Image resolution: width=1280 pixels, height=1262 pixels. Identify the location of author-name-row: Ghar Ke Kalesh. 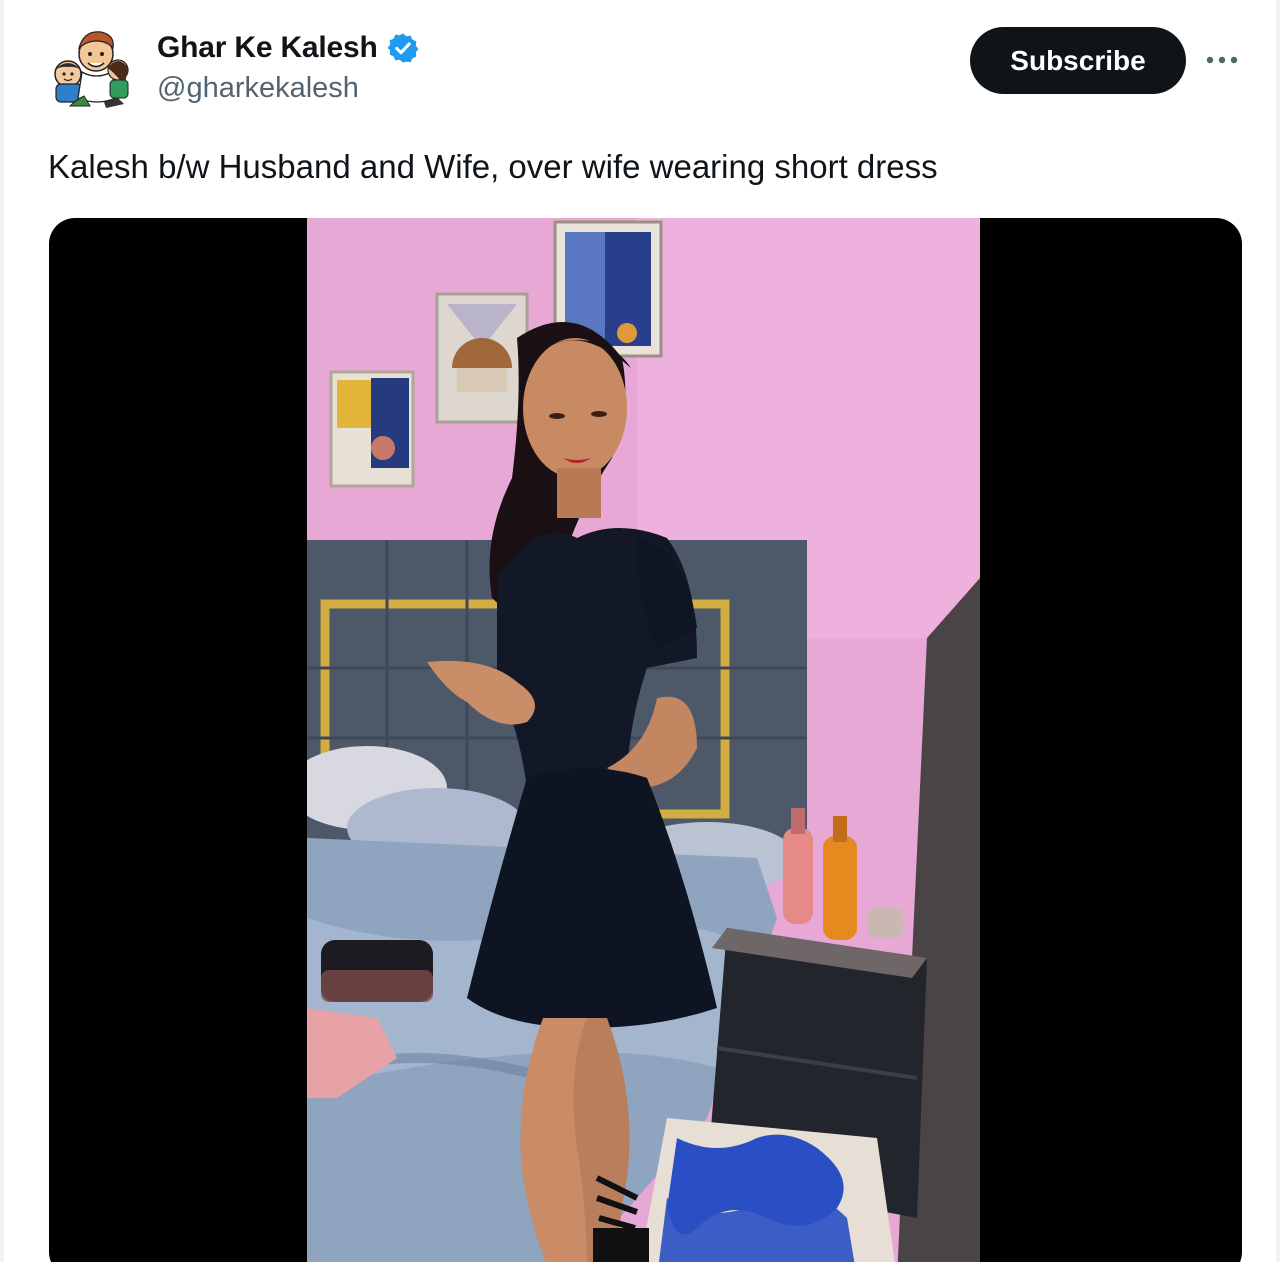
(288, 48).